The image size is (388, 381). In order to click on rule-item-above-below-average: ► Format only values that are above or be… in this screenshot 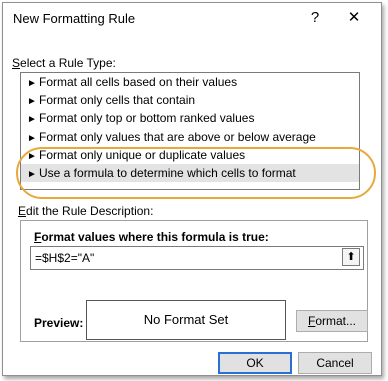, I will do `click(190, 137)`.